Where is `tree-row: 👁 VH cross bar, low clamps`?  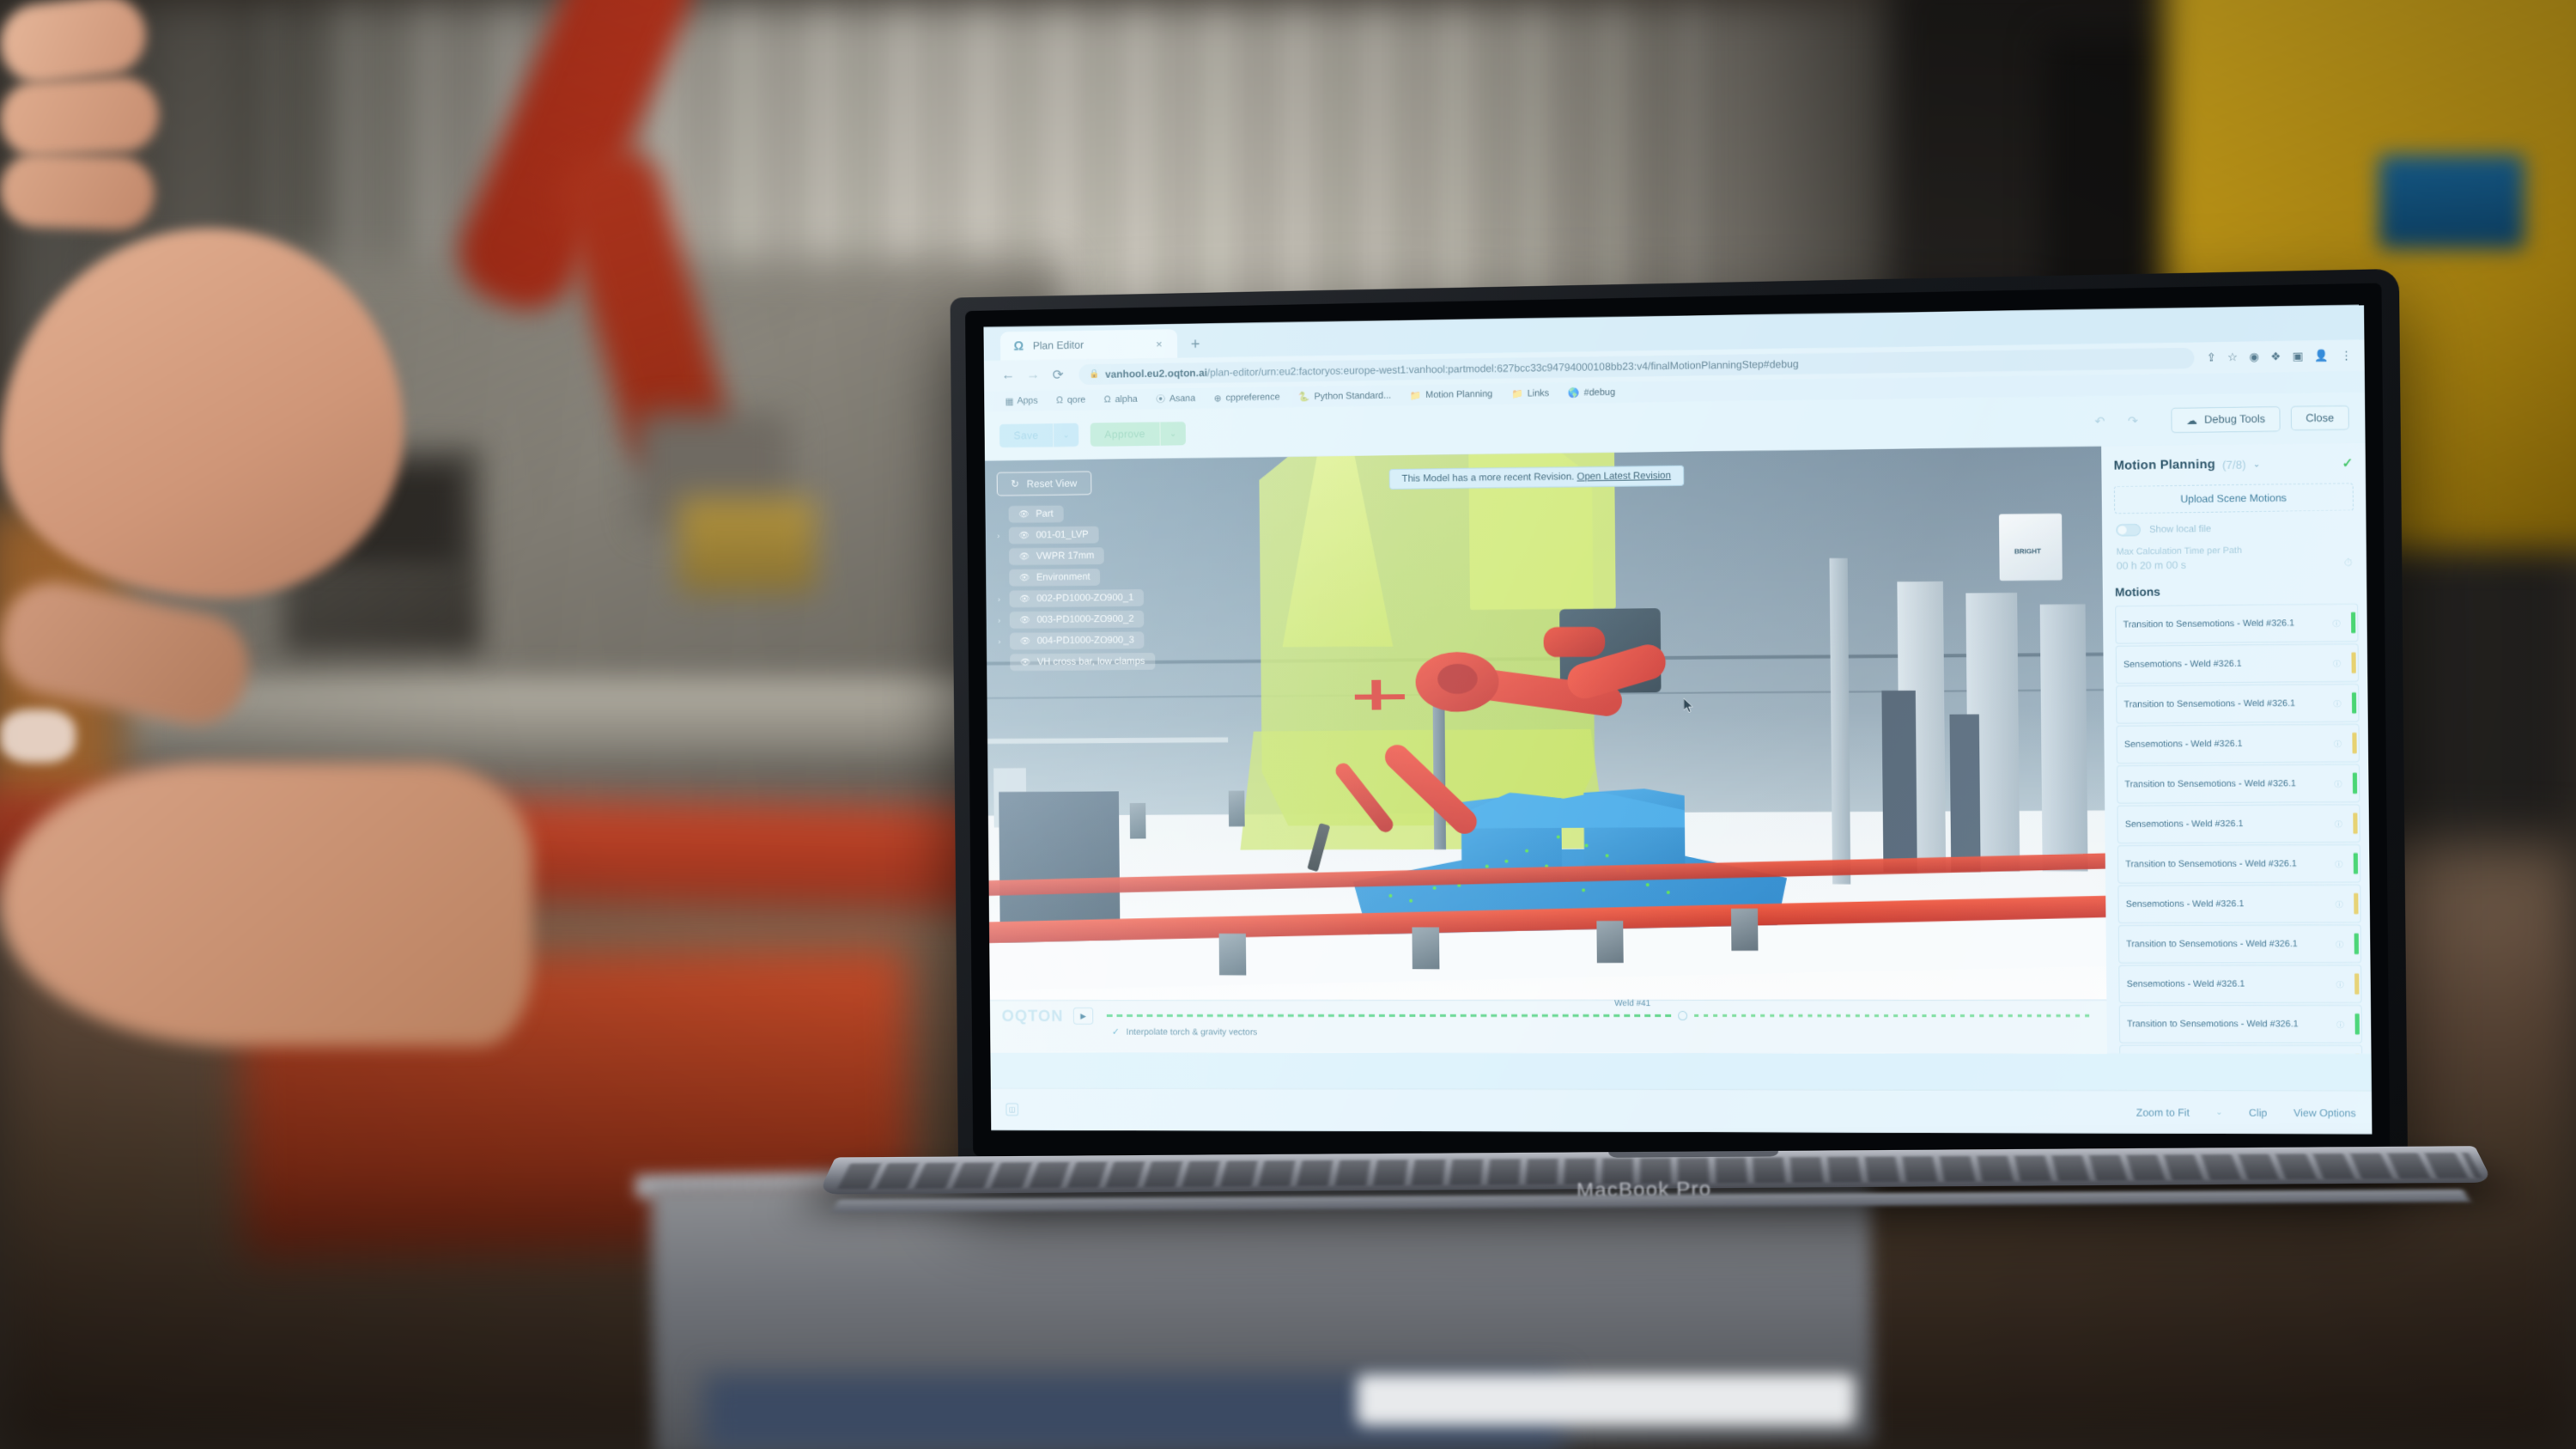
tree-row: 👁 VH cross bar, low clamps is located at coordinates (1078, 662).